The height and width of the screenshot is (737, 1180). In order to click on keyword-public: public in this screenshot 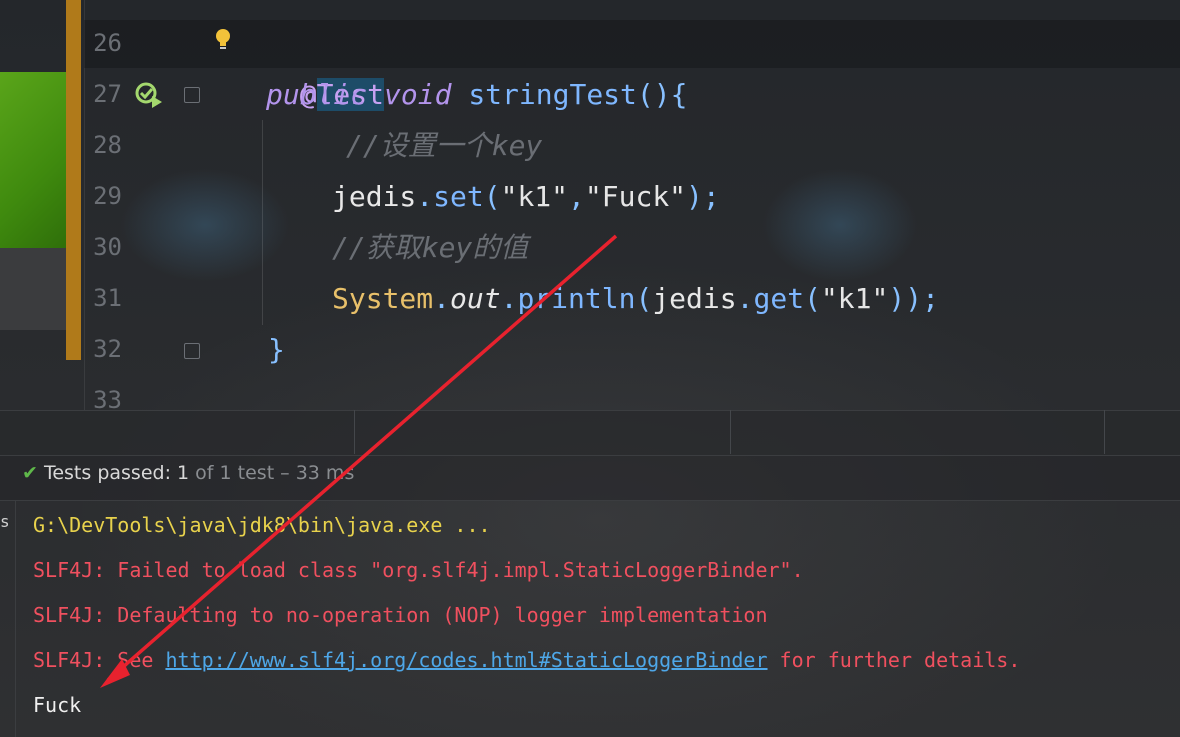, I will do `click(317, 94)`.